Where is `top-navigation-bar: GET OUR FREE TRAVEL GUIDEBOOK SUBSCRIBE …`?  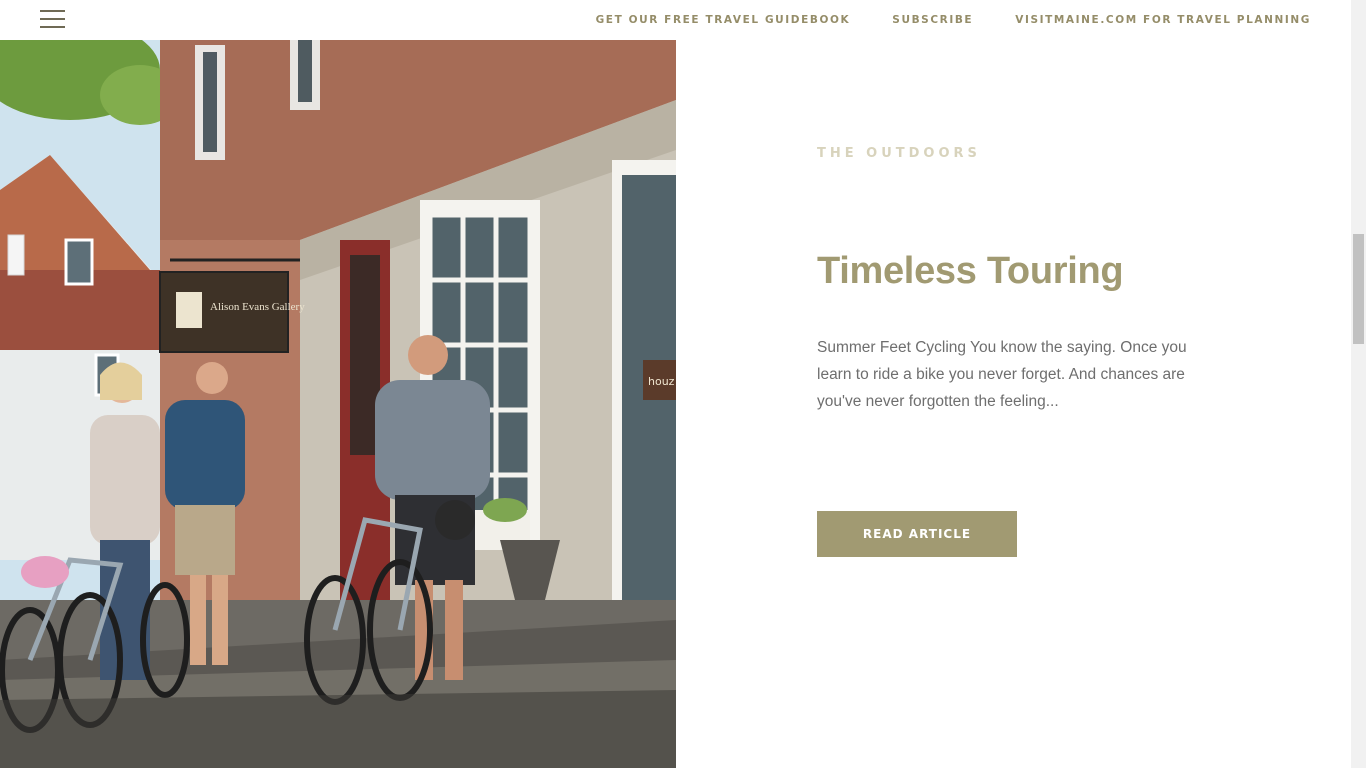
top-navigation-bar: GET OUR FREE TRAVEL GUIDEBOOK SUBSCRIBE … is located at coordinates (675, 20).